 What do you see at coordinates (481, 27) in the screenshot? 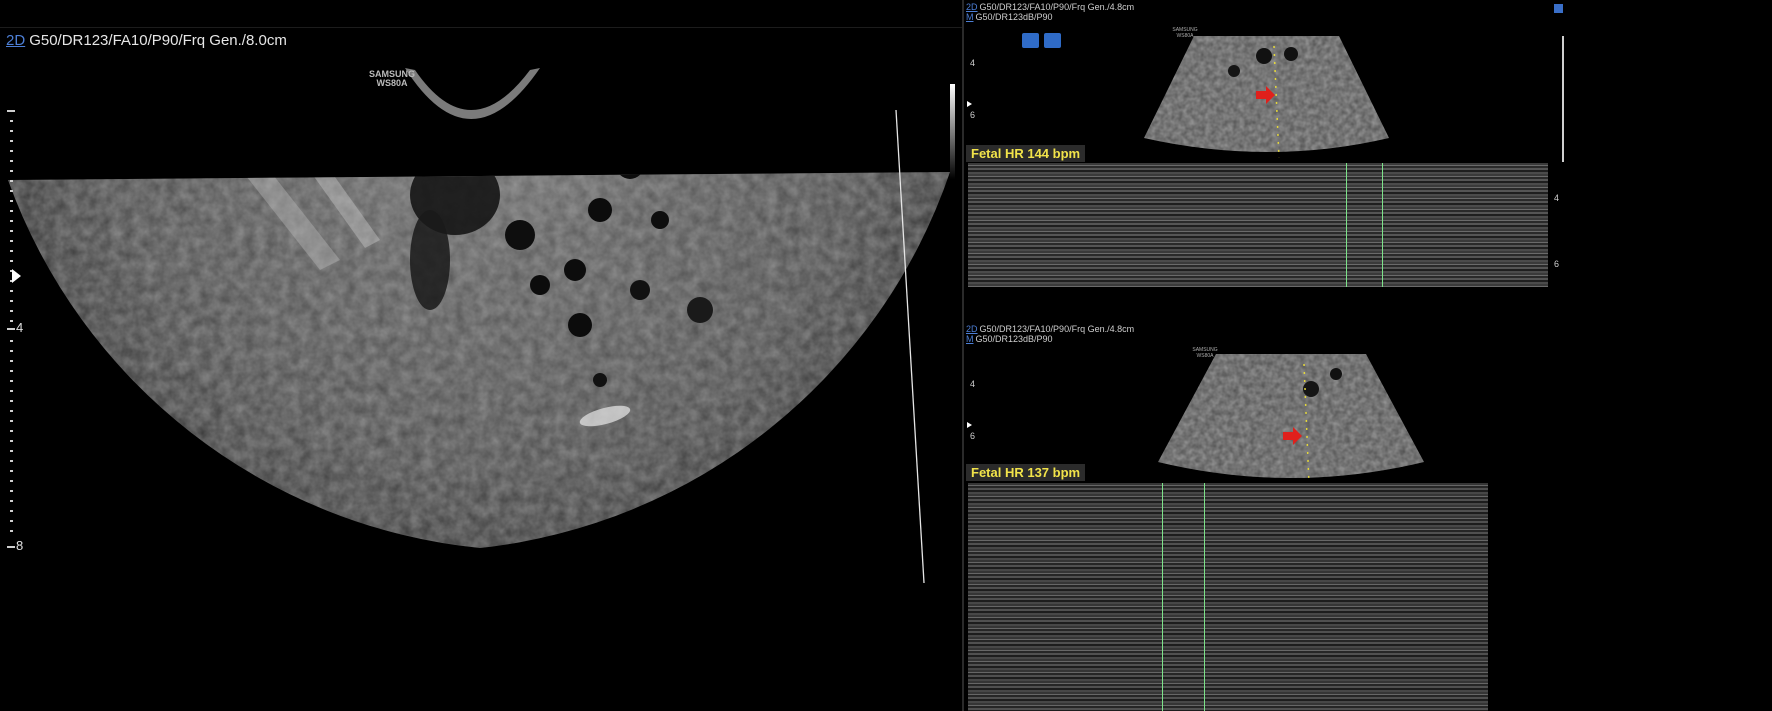
I see `top-divider` at bounding box center [481, 27].